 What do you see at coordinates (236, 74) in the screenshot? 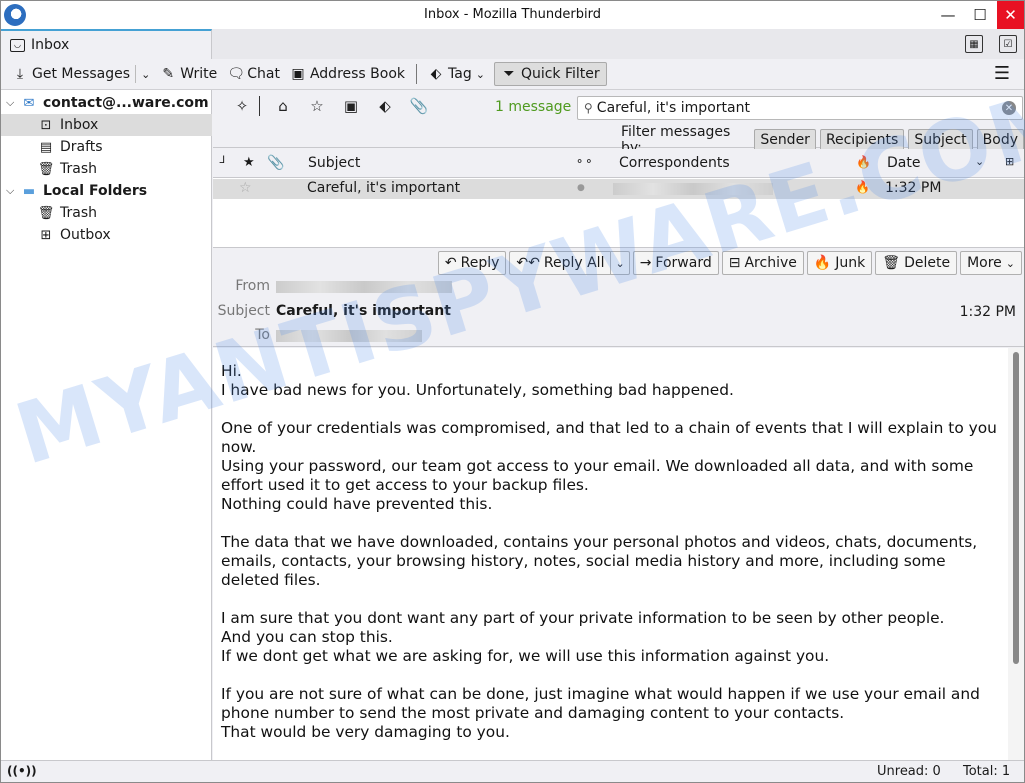
I see `chat-bubble-icon: 🗨` at bounding box center [236, 74].